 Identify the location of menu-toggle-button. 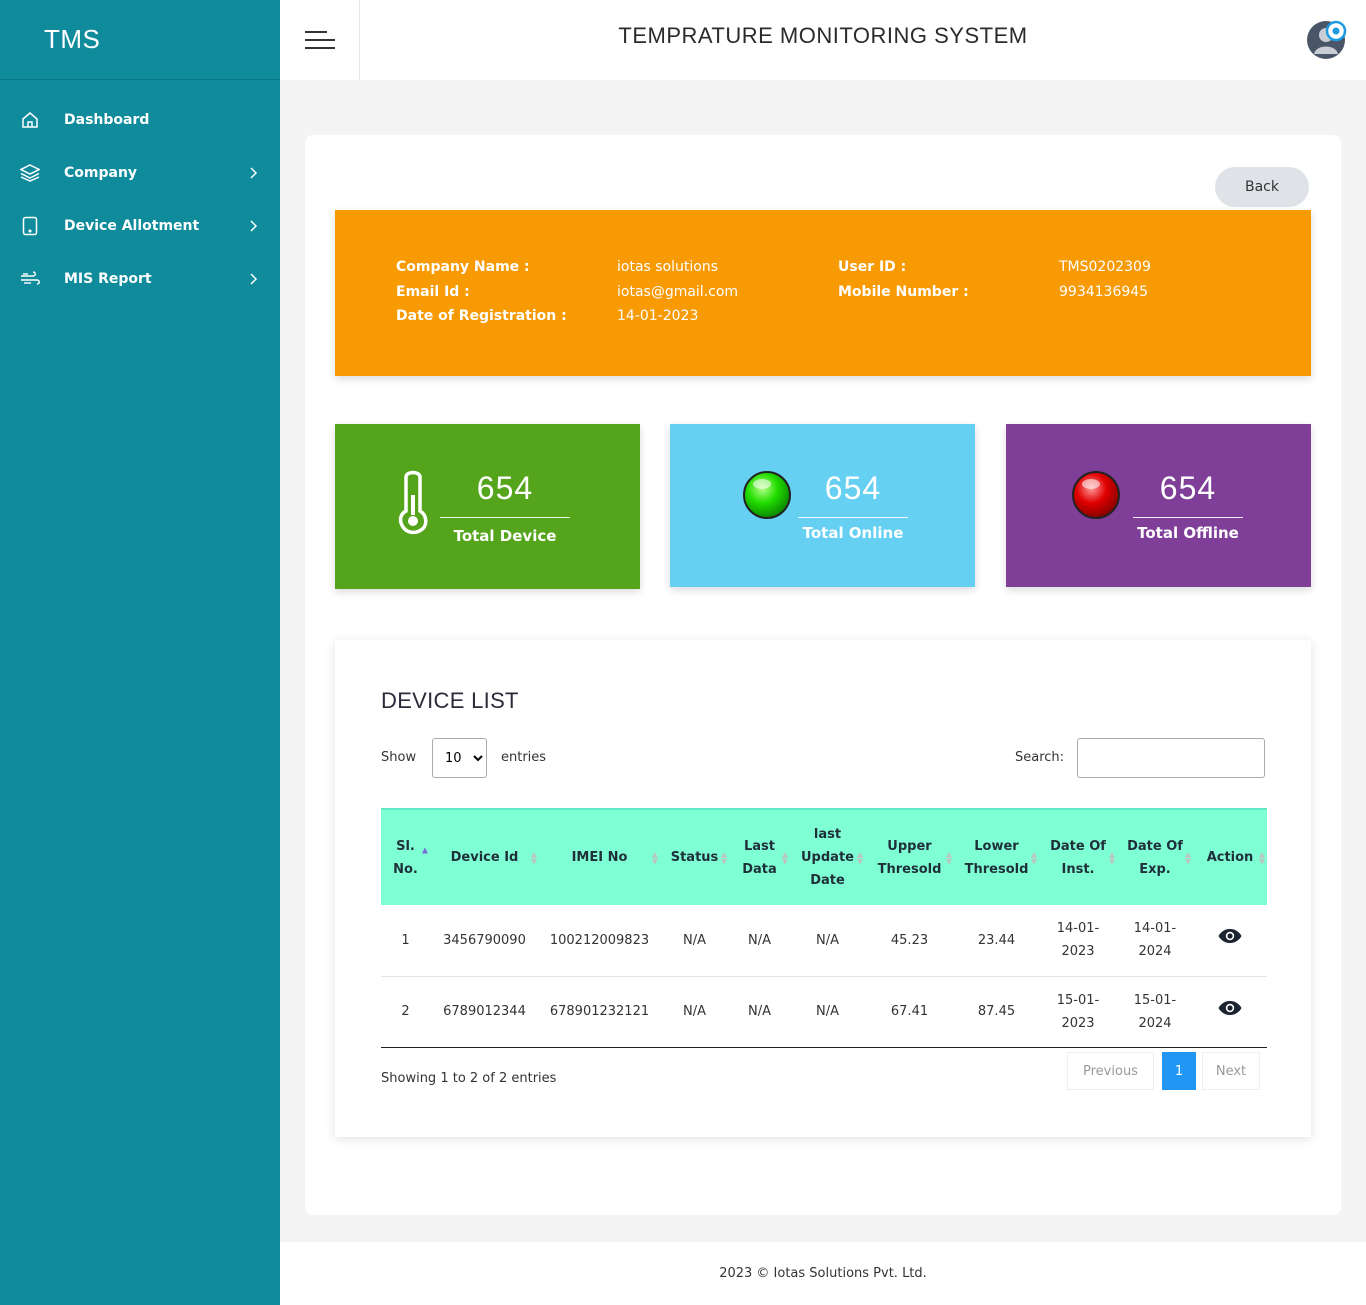
(320, 40).